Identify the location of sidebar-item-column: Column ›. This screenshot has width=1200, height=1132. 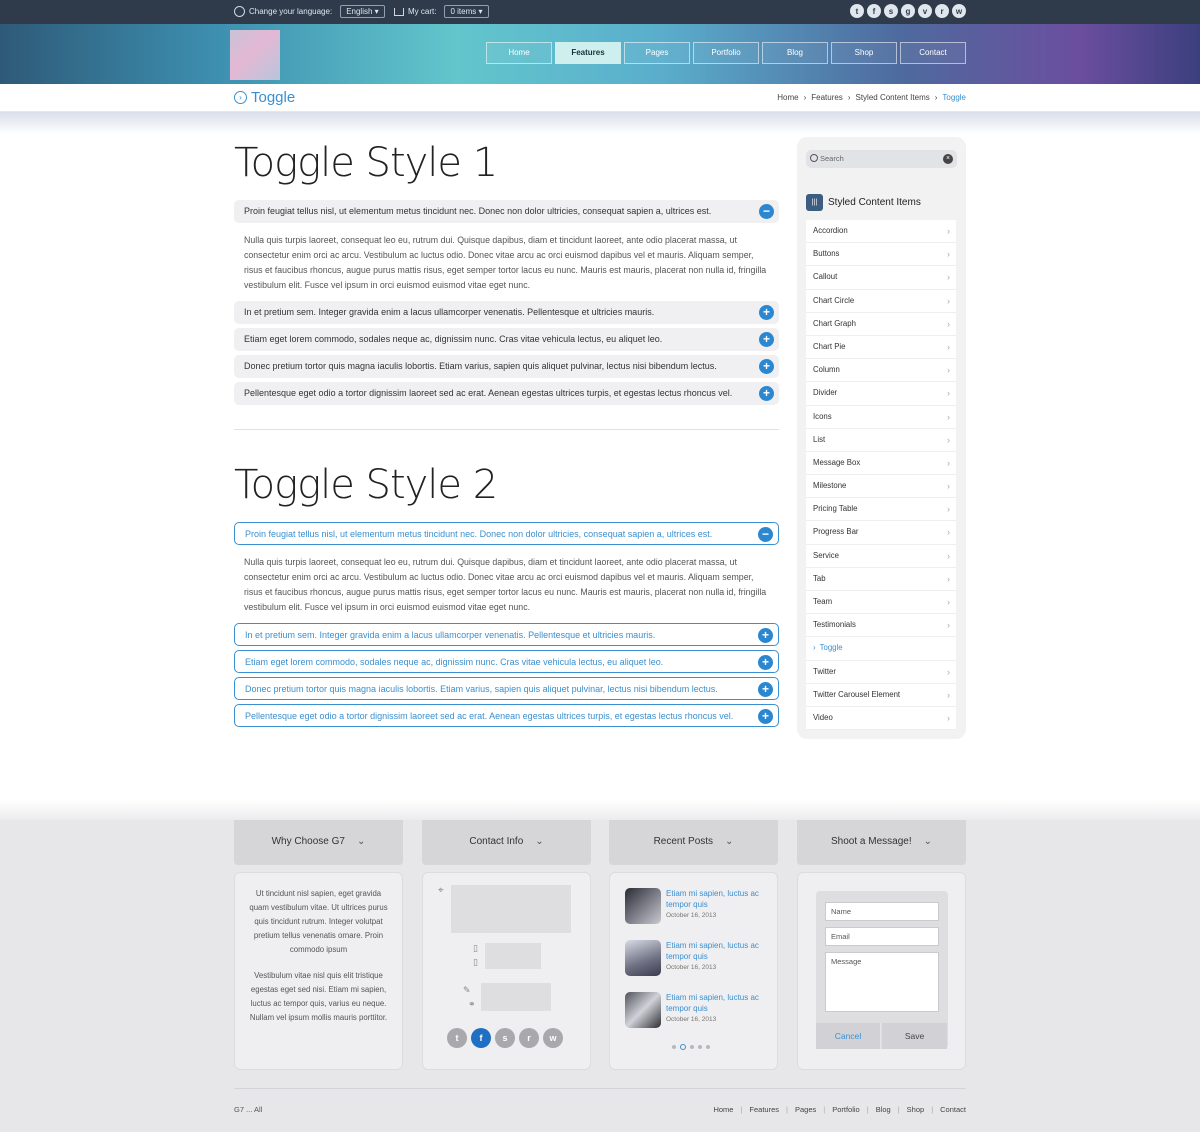
(881, 371).